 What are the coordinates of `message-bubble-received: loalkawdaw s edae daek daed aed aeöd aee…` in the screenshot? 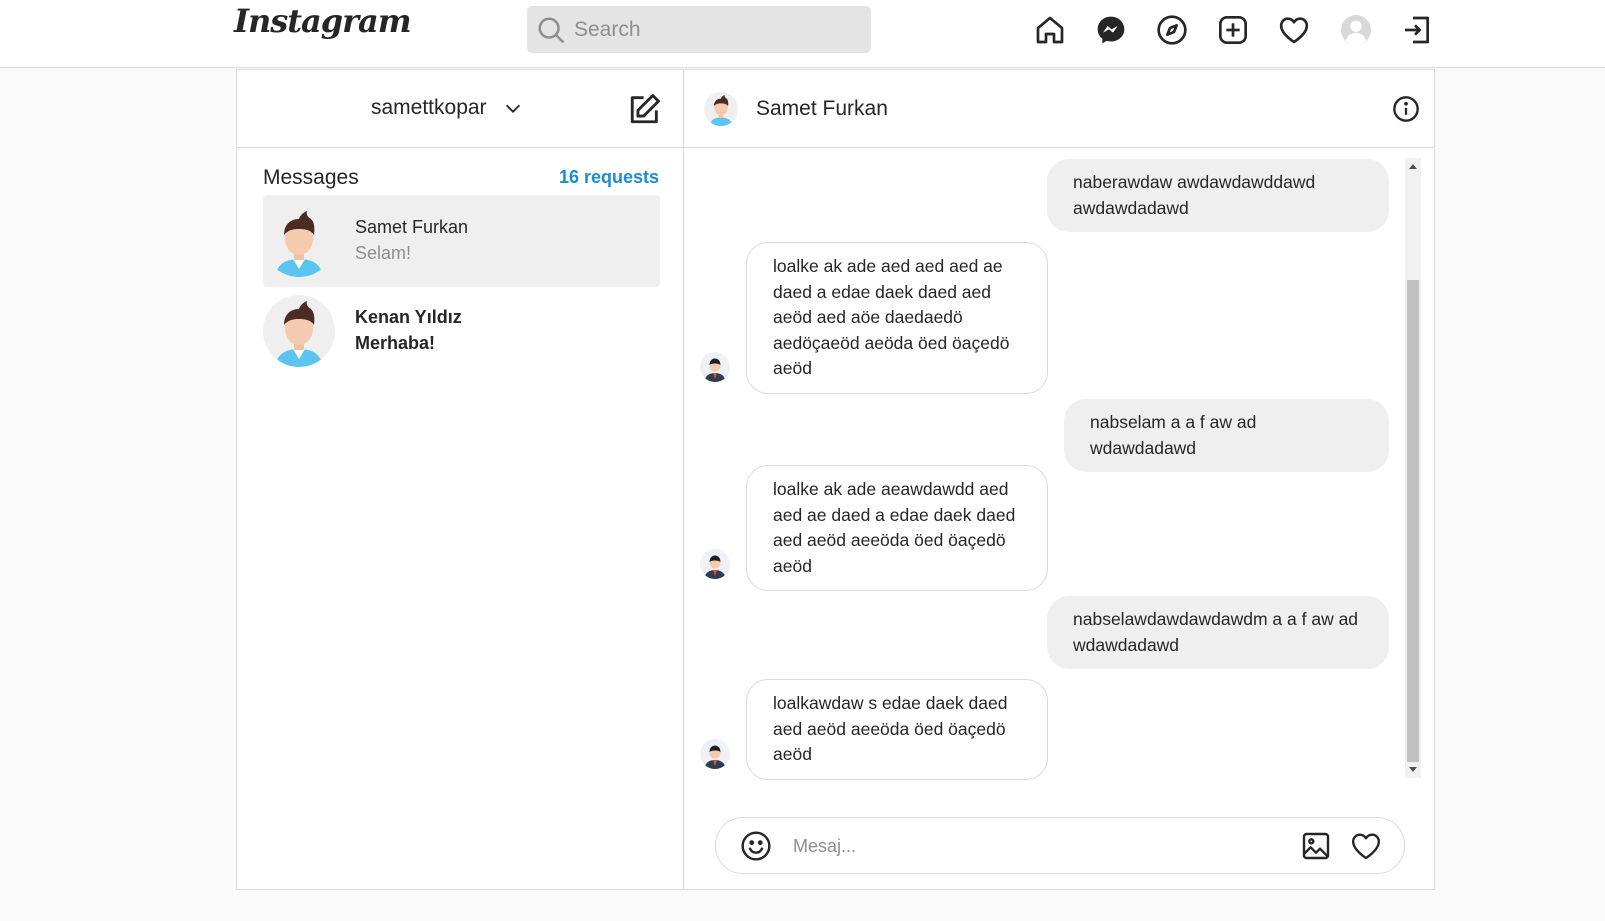 It's located at (897, 729).